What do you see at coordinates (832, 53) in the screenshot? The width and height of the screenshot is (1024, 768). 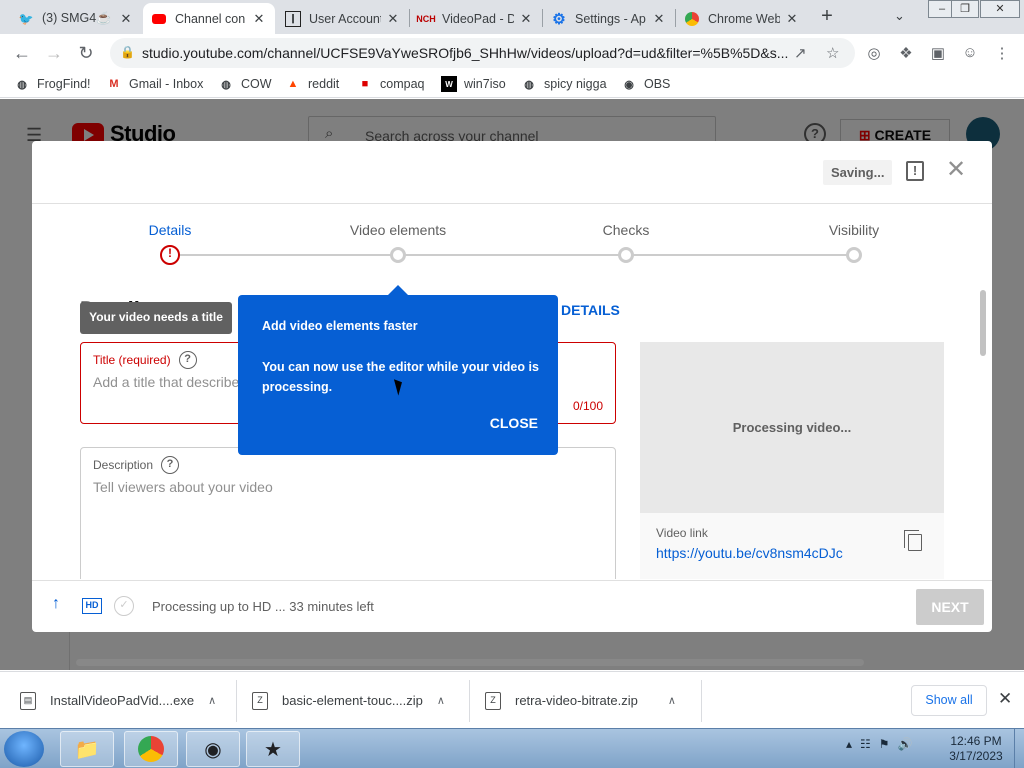 I see `bookmark-star-icon: ☆` at bounding box center [832, 53].